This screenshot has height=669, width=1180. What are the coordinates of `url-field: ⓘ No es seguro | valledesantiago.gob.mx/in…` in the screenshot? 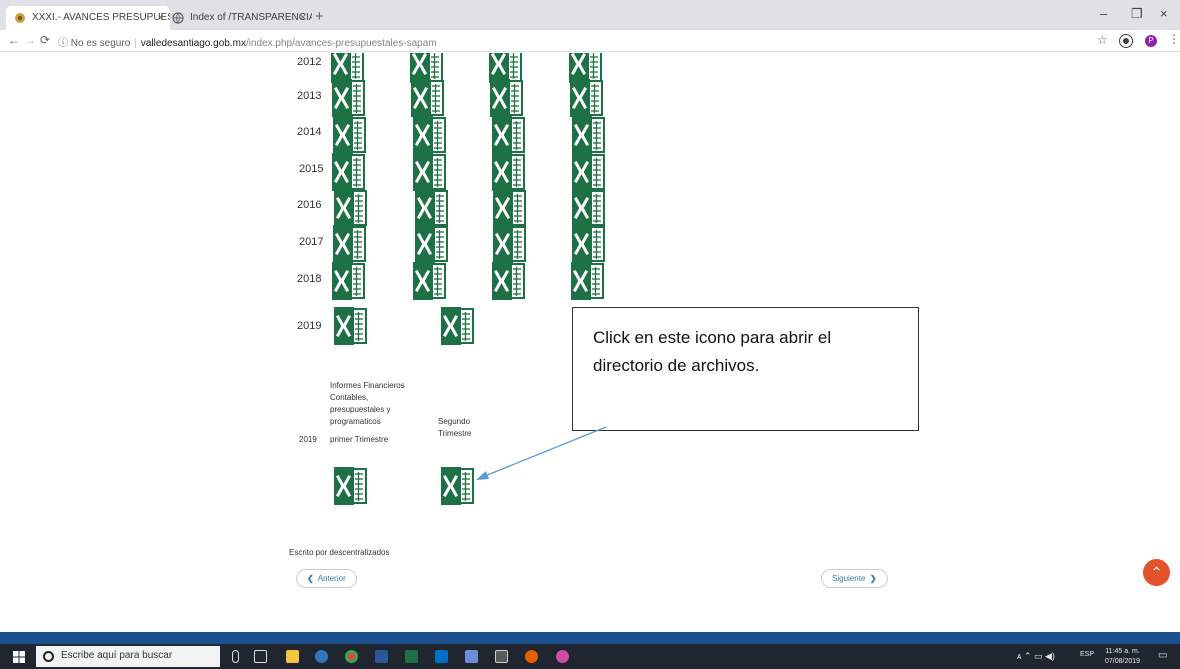 It's located at (247, 41).